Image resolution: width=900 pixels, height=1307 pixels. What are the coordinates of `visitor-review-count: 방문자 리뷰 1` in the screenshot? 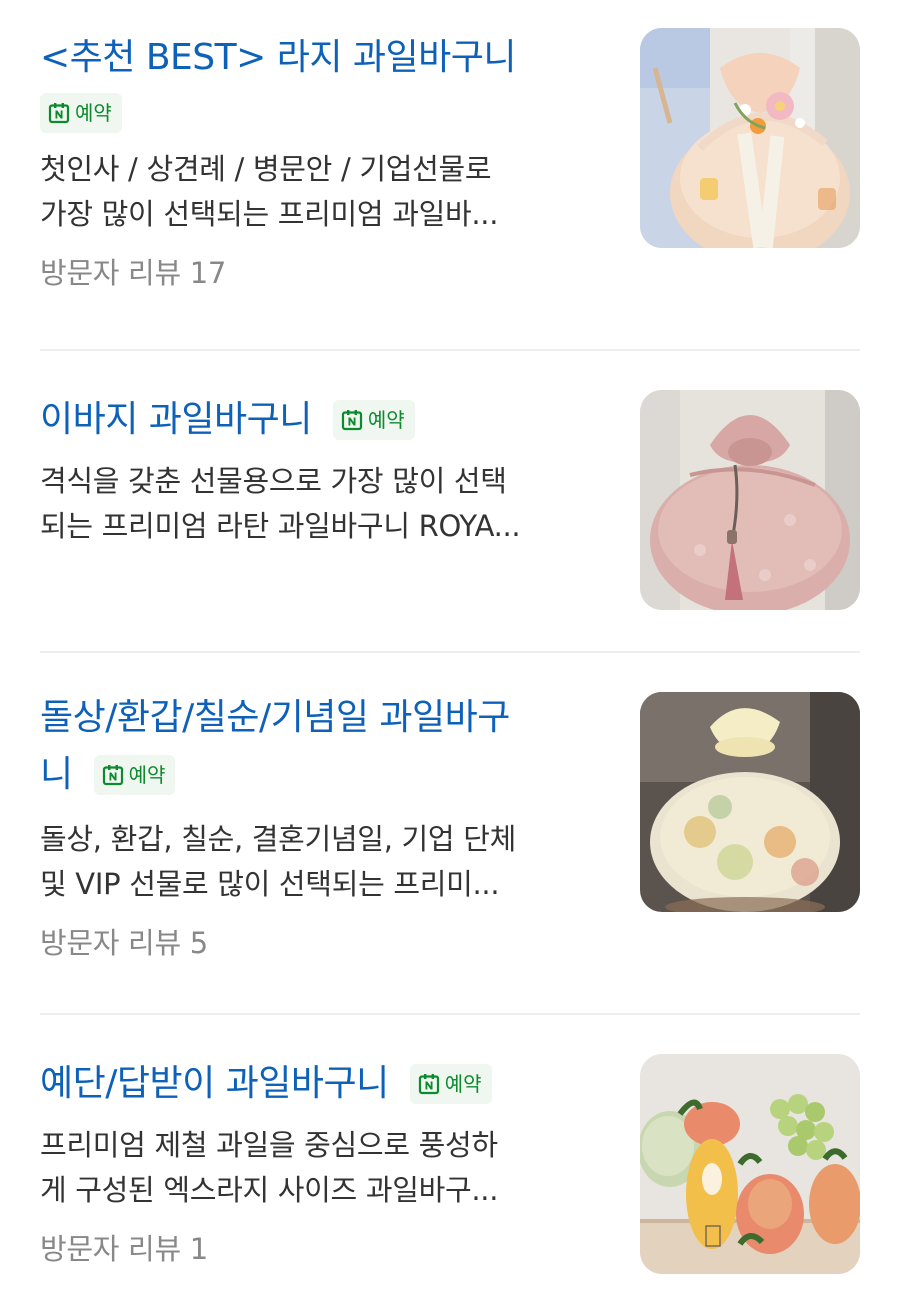 It's located at (325, 1249).